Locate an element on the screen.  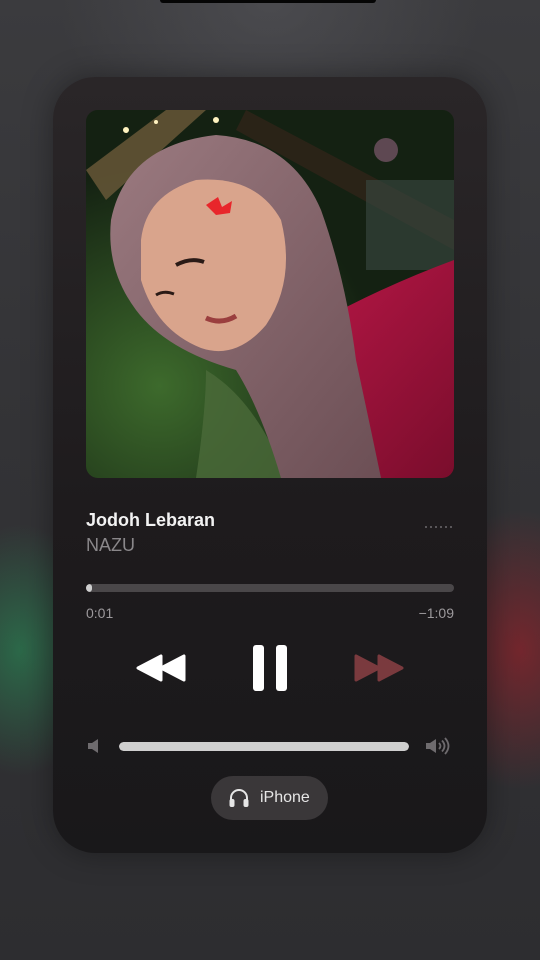
rewind-button is located at coordinates (161, 668).